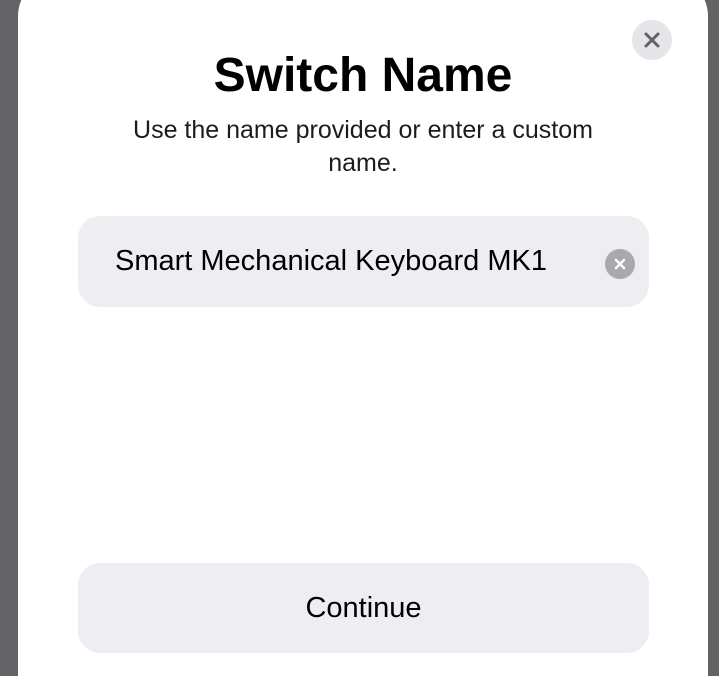 The width and height of the screenshot is (719, 676). I want to click on clear-text-button, so click(620, 264).